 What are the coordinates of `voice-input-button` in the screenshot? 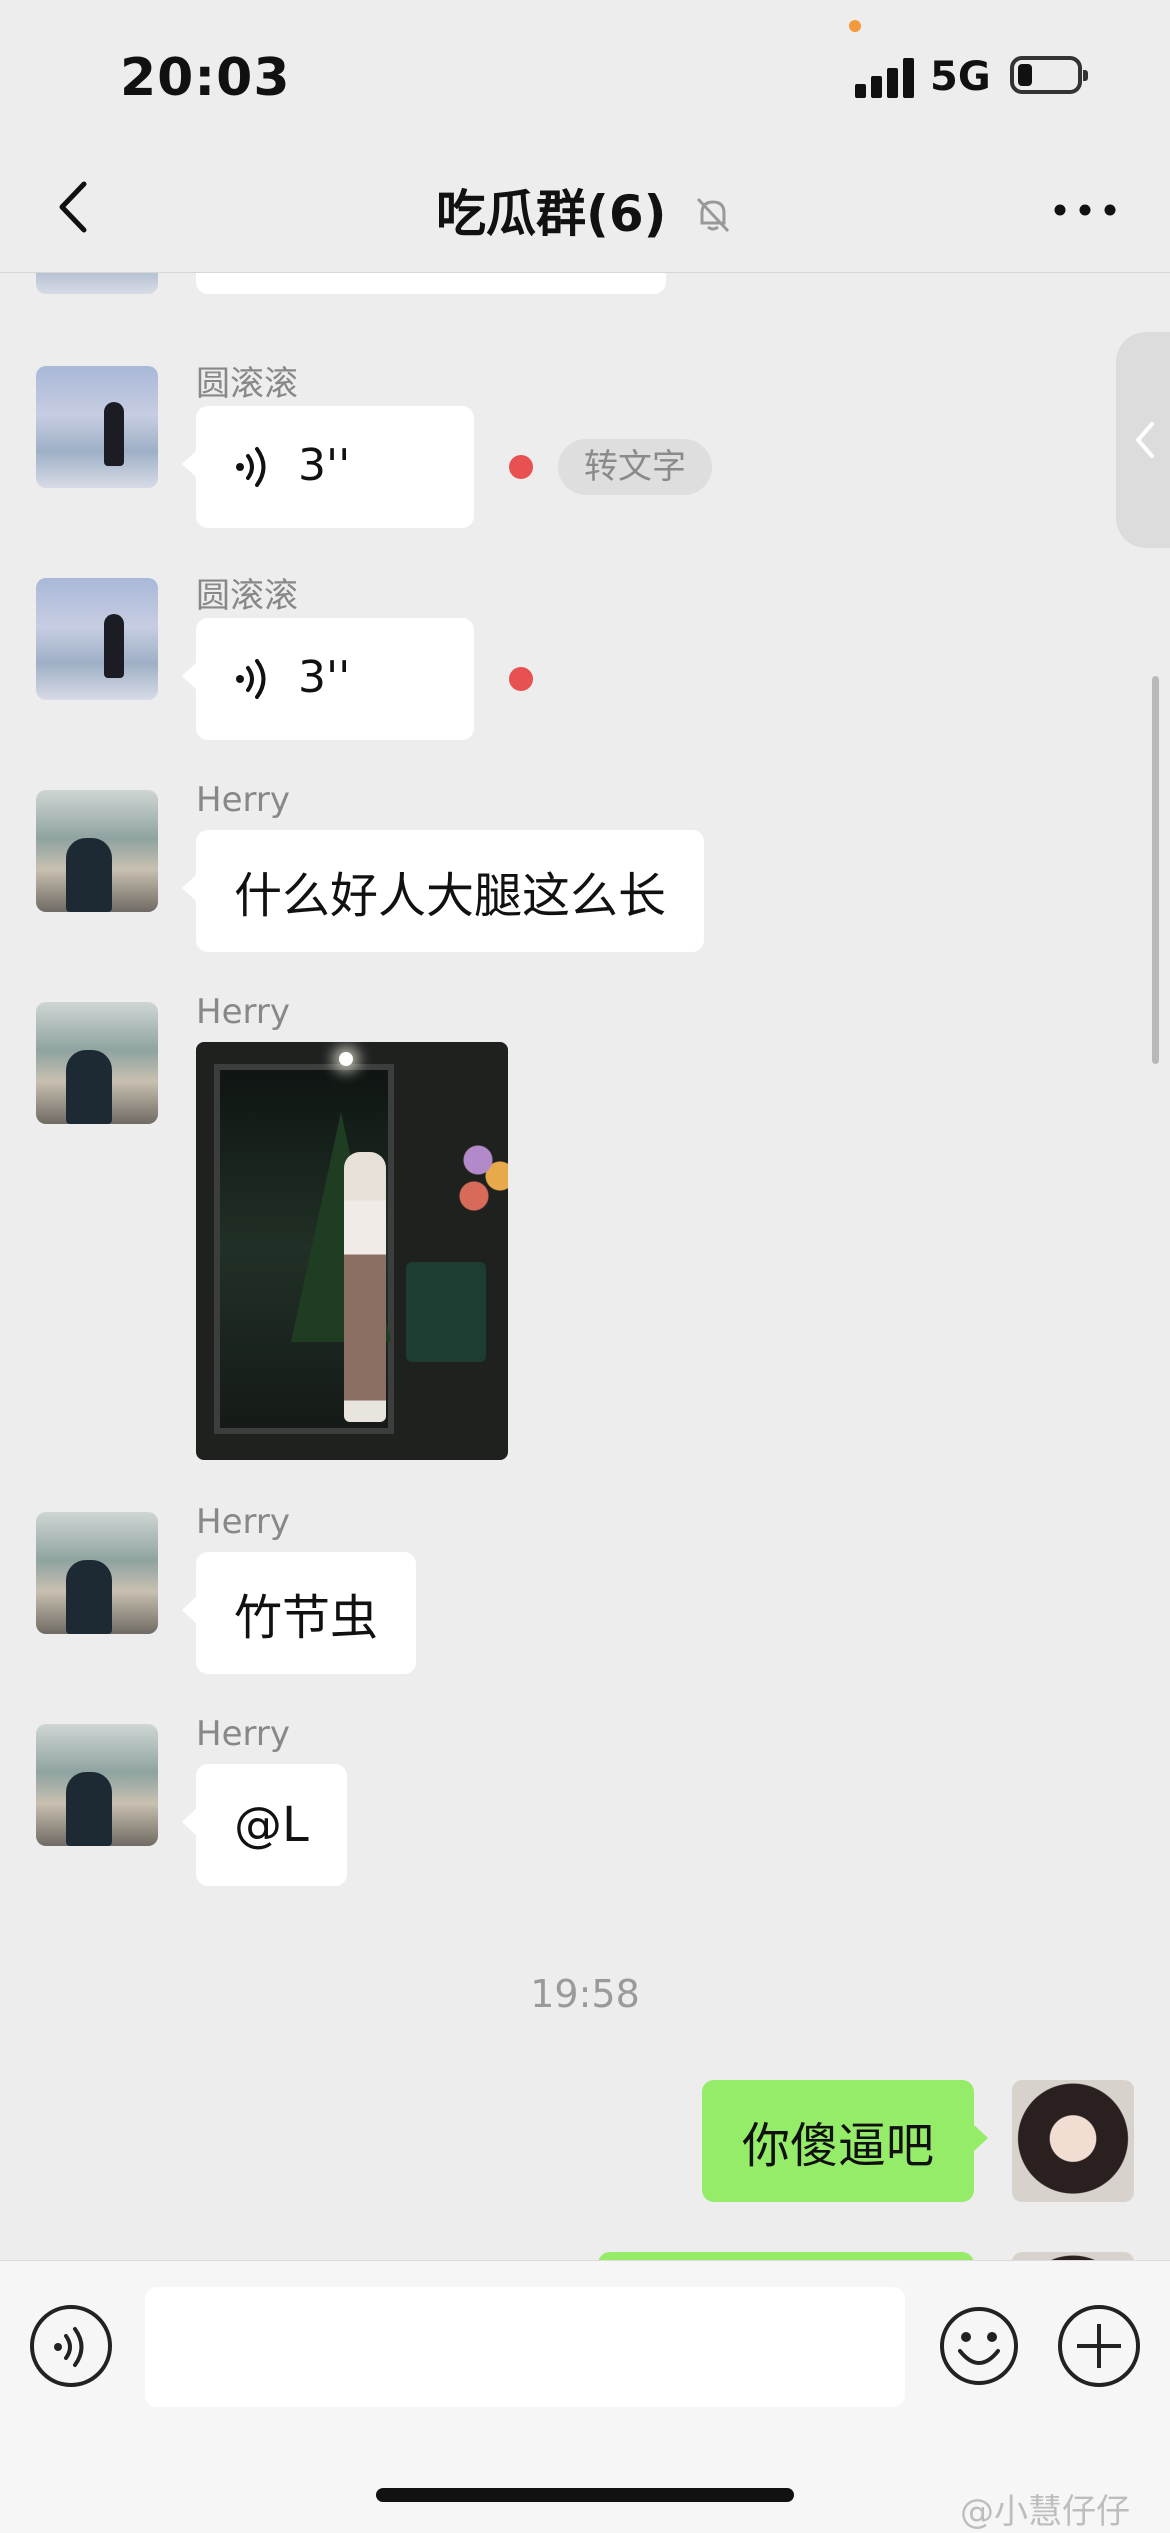 It's located at (71, 2346).